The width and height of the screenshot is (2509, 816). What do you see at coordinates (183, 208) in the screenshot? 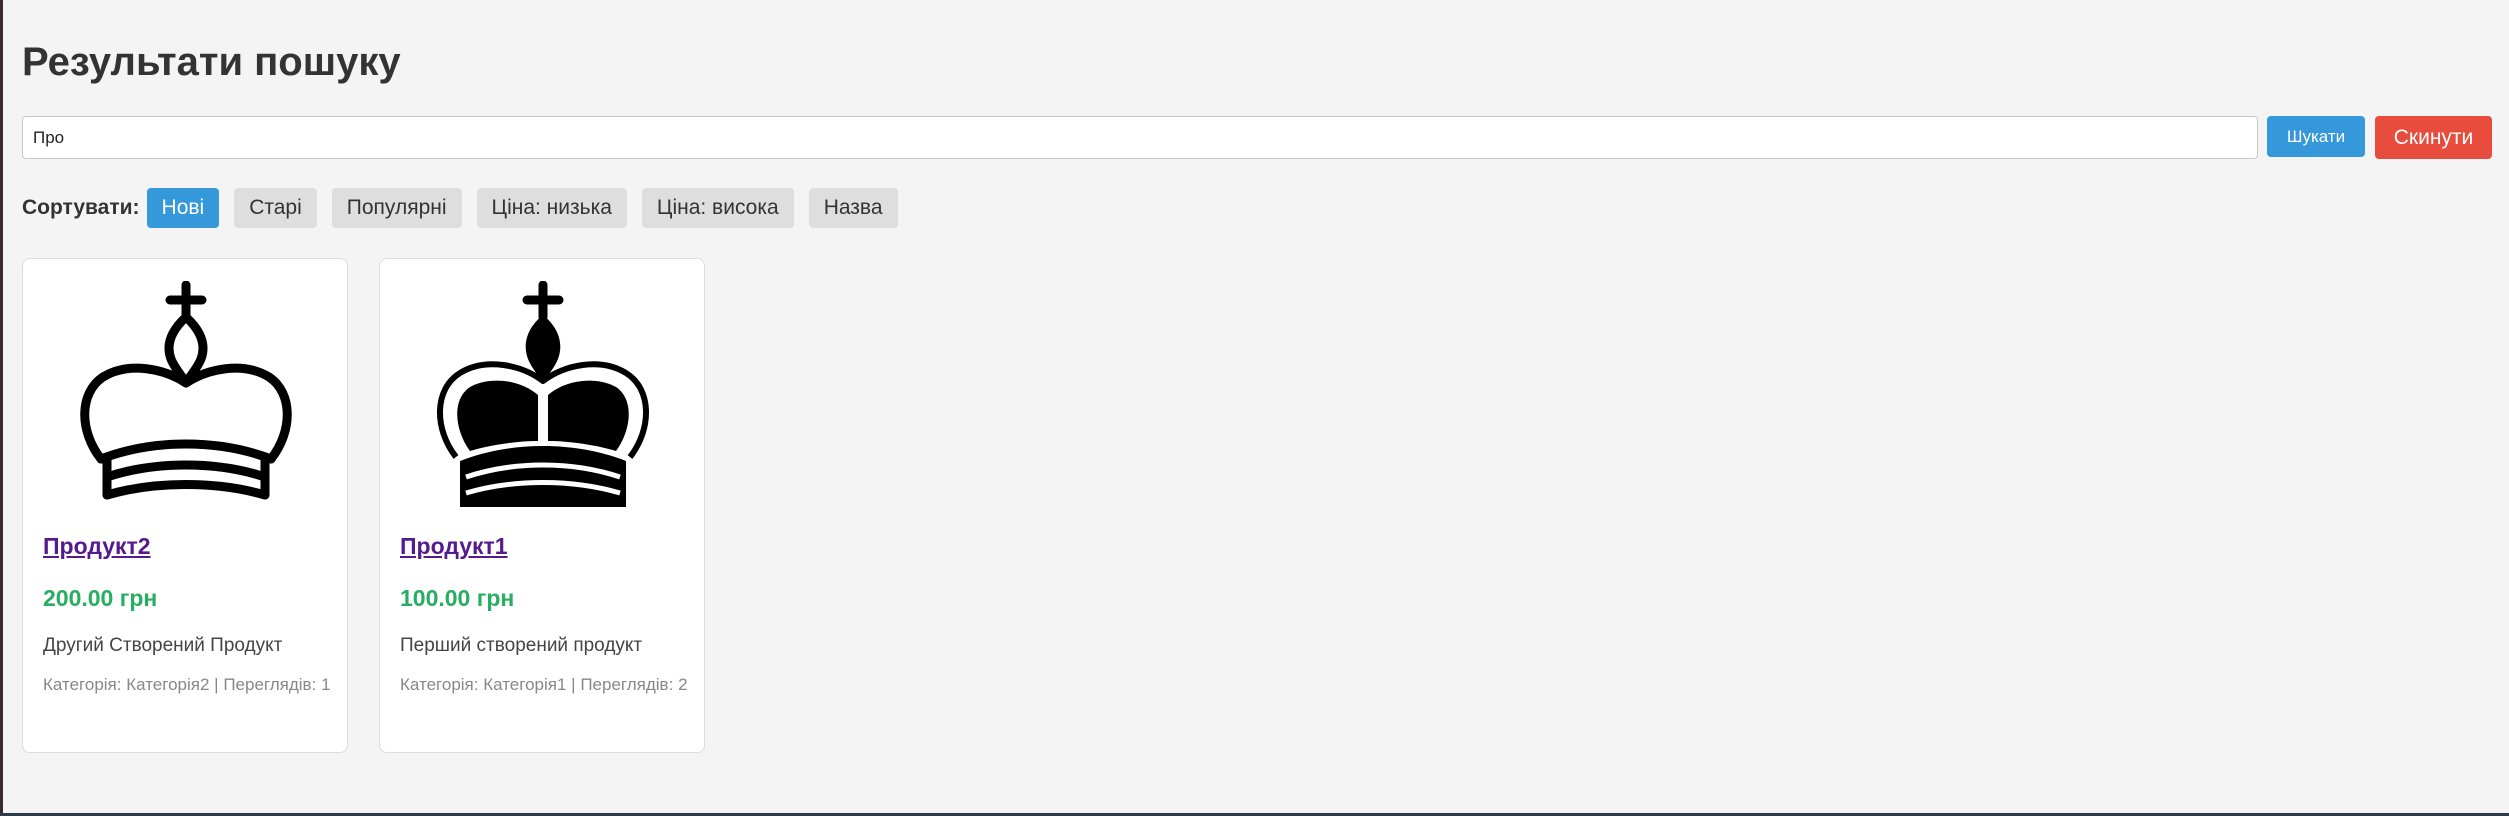
I see `sort-newest-button: Нові` at bounding box center [183, 208].